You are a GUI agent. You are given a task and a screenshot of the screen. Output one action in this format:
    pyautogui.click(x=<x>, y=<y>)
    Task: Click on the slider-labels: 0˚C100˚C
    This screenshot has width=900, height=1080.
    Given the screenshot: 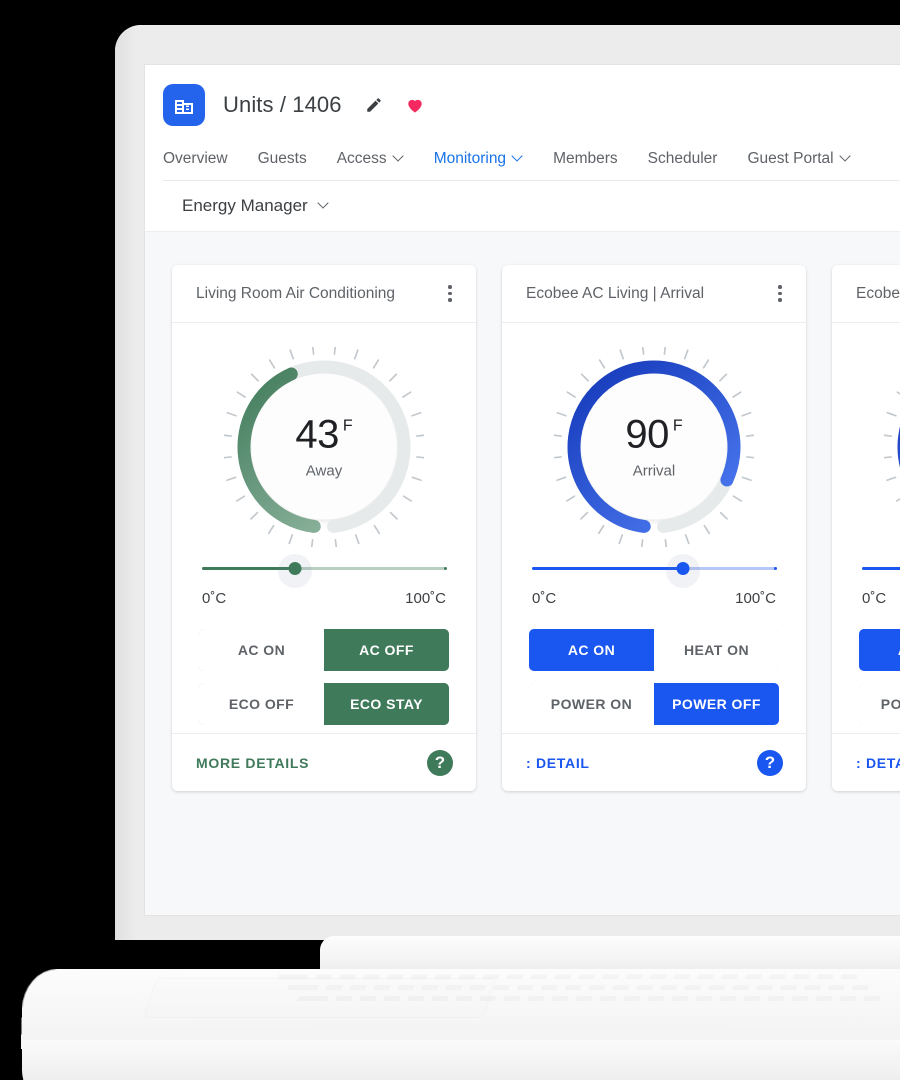 What is the action you would take?
    pyautogui.click(x=881, y=598)
    